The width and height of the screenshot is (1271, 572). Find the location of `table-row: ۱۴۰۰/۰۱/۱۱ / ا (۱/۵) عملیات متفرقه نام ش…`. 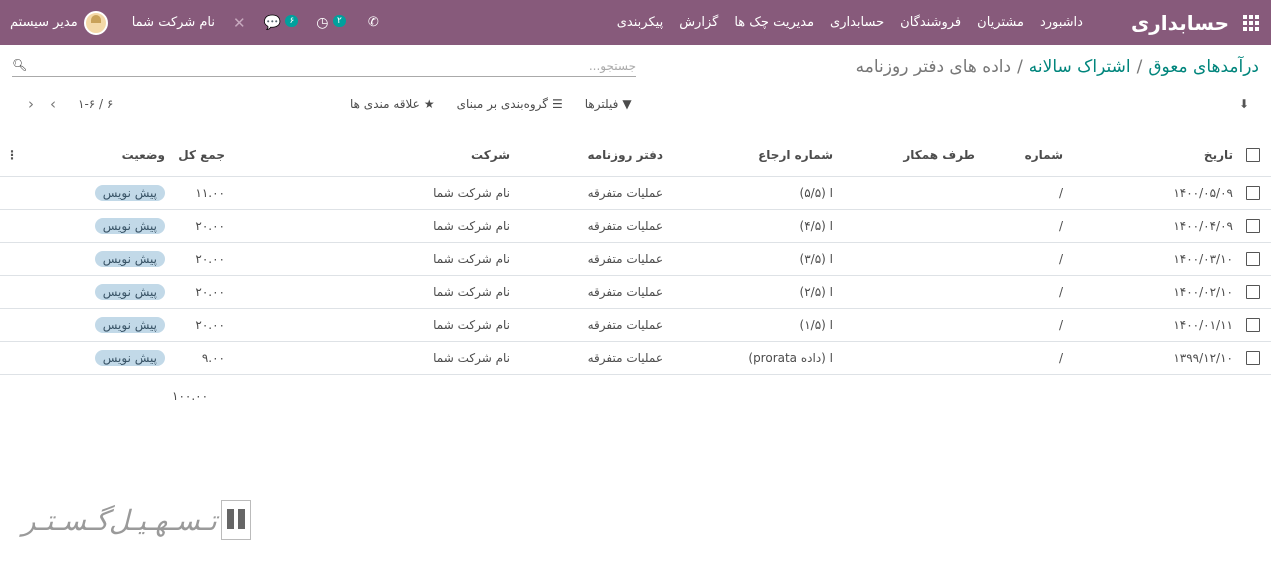

table-row: ۱۴۰۰/۰۱/۱۱ / ا (۱/۵) عملیات متفرقه نام ش… is located at coordinates (635, 325).